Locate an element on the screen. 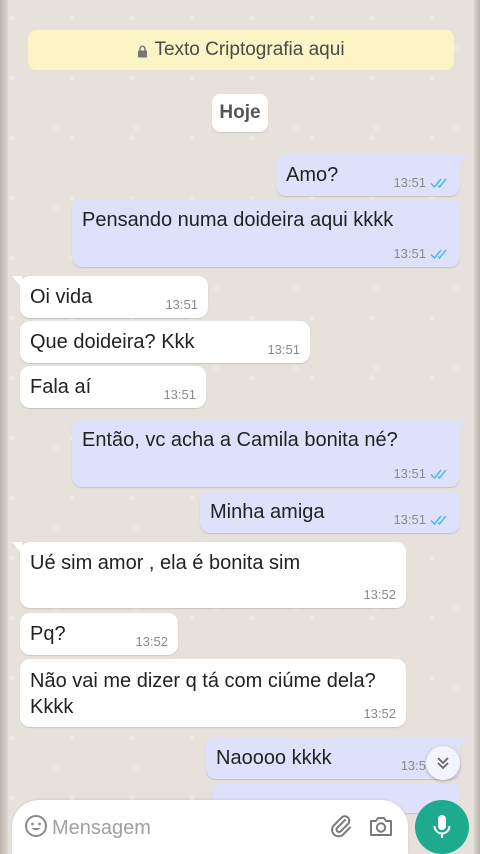  camera-icon is located at coordinates (381, 826).